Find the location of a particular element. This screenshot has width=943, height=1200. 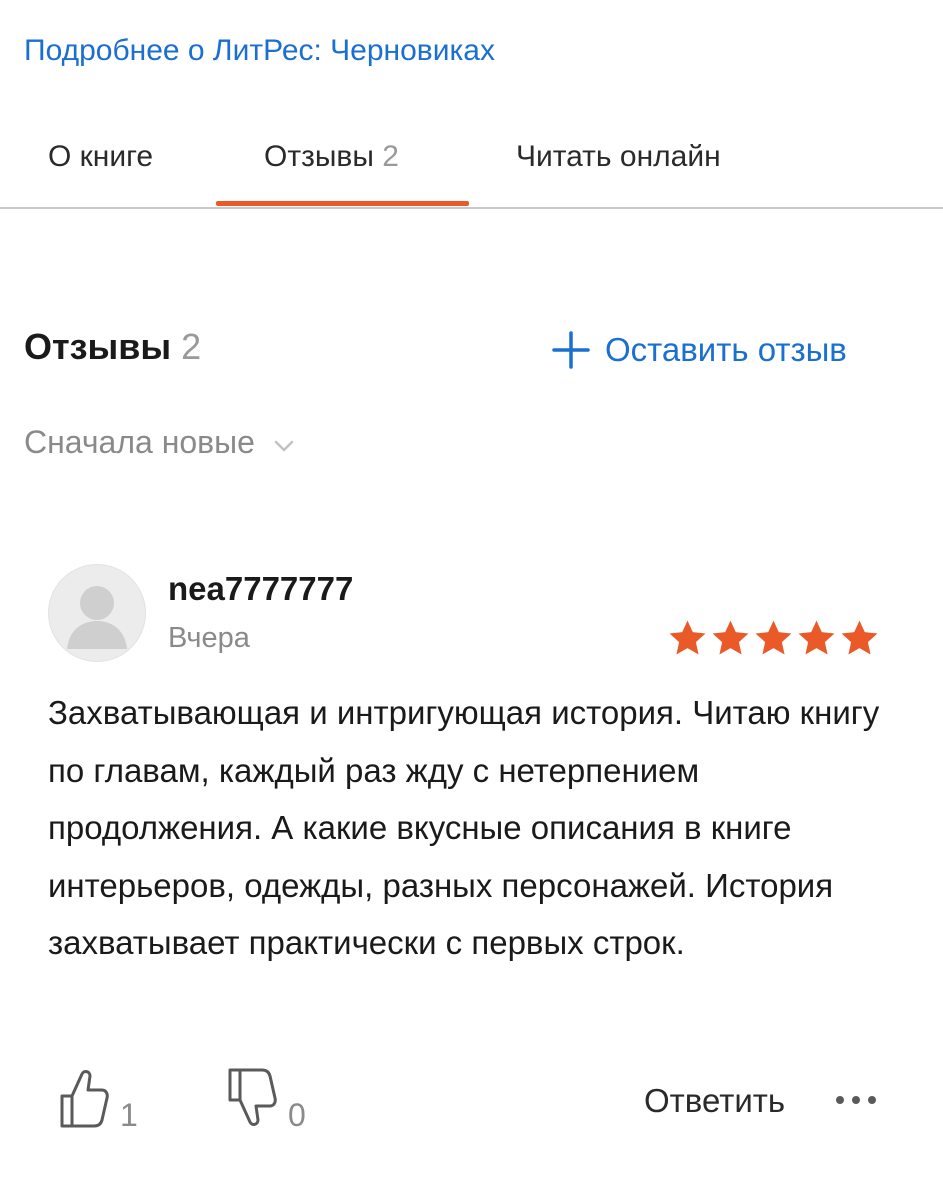

thumbs-down-icon is located at coordinates (252, 1100).